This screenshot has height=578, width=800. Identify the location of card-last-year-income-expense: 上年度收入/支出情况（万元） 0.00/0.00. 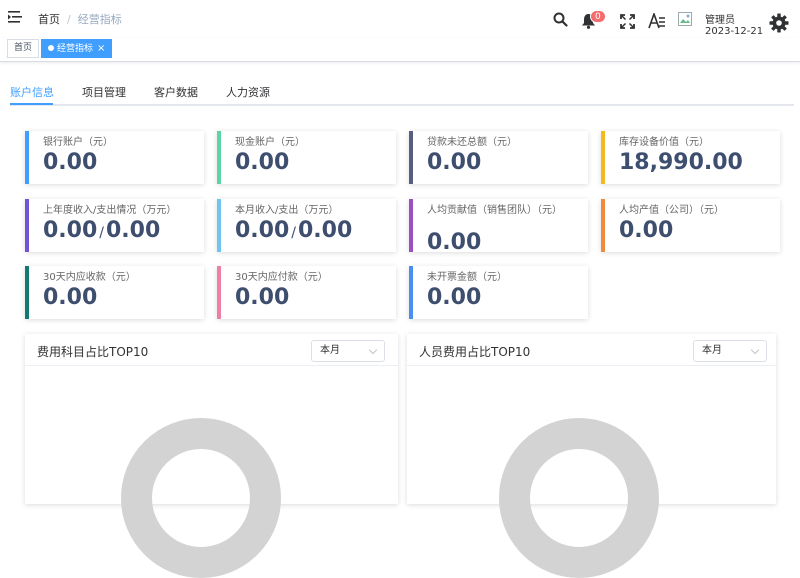
(114, 225).